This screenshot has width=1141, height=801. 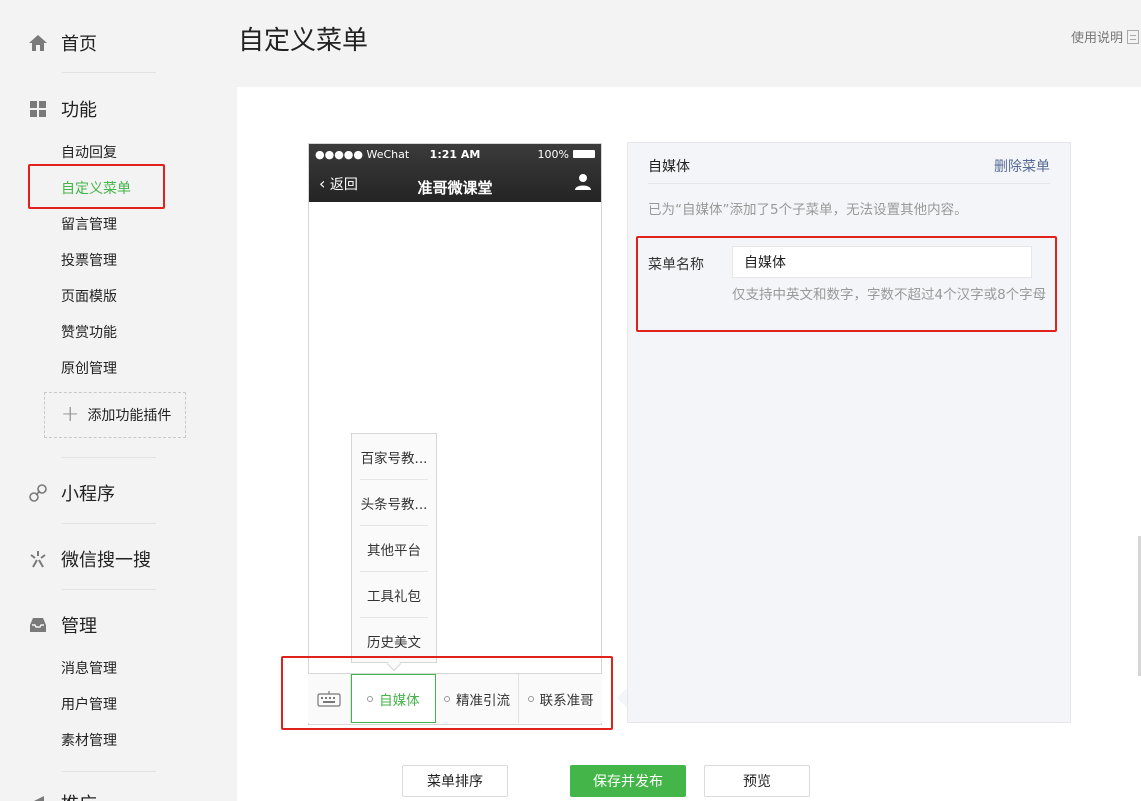 I want to click on phone-header: ●●●●● WeChat 1:21 AM 100% 准哥微课堂 ‹ 返回, so click(x=455, y=173).